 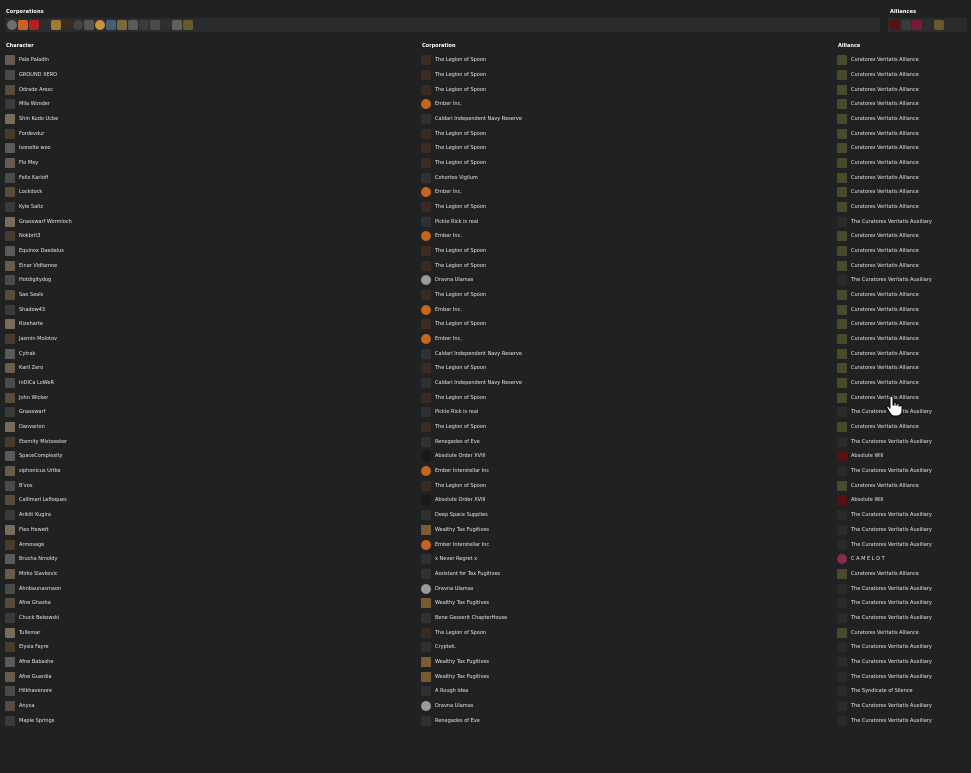 What do you see at coordinates (24, 324) in the screenshot?
I see `character-cell: Rizeharte` at bounding box center [24, 324].